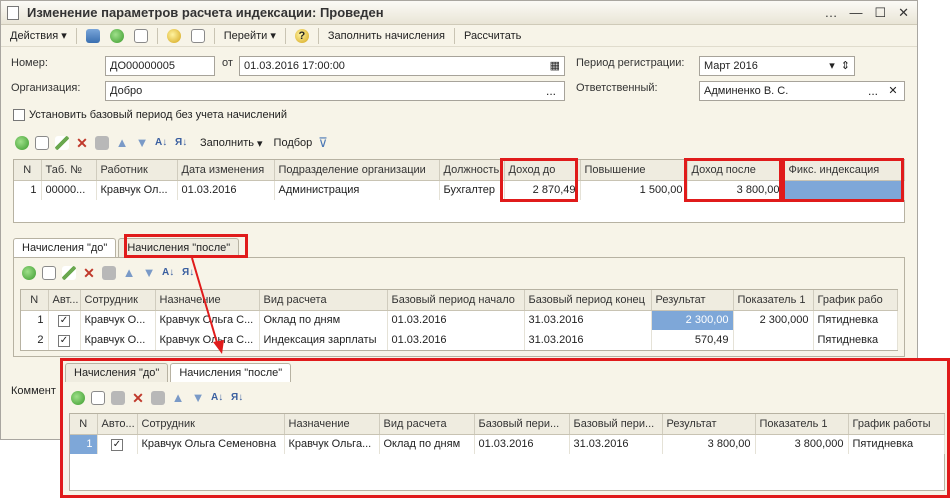 Image resolution: width=952 pixels, height=500 pixels. Describe the element at coordinates (160, 66) in the screenshot. I see `number-field: ДО00000005` at that location.